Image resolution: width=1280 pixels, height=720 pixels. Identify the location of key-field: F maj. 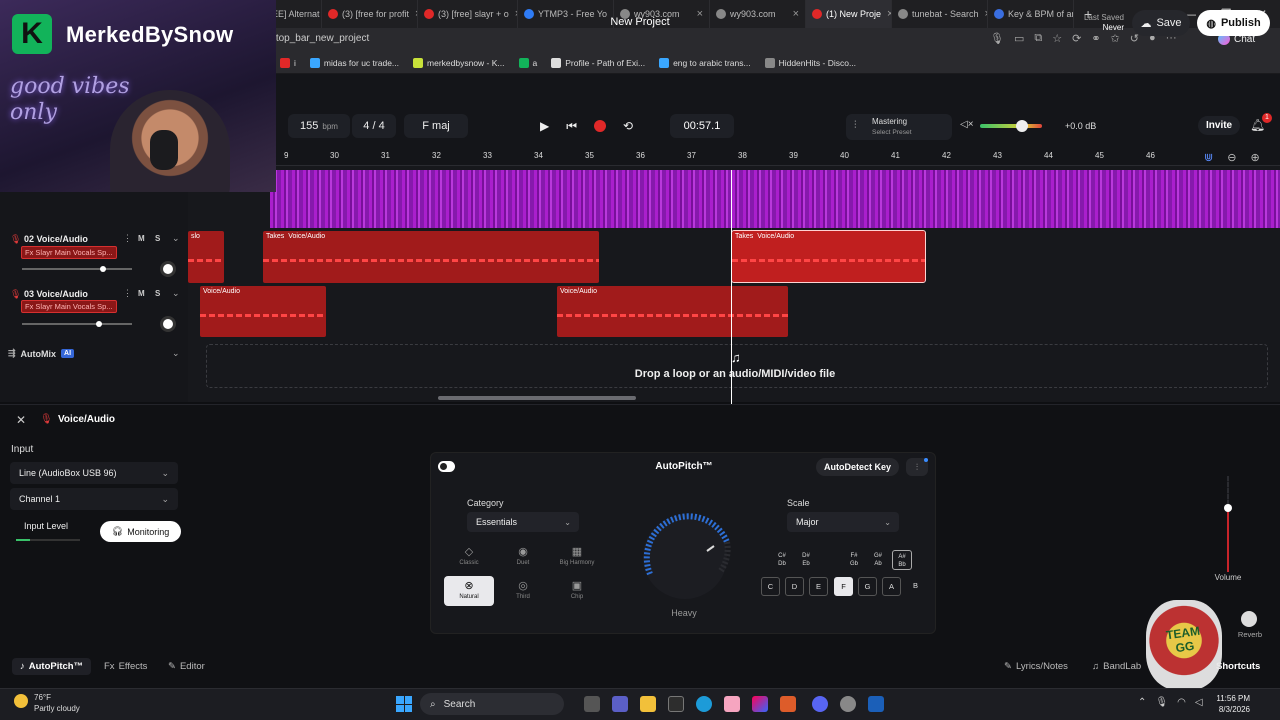
(436, 126).